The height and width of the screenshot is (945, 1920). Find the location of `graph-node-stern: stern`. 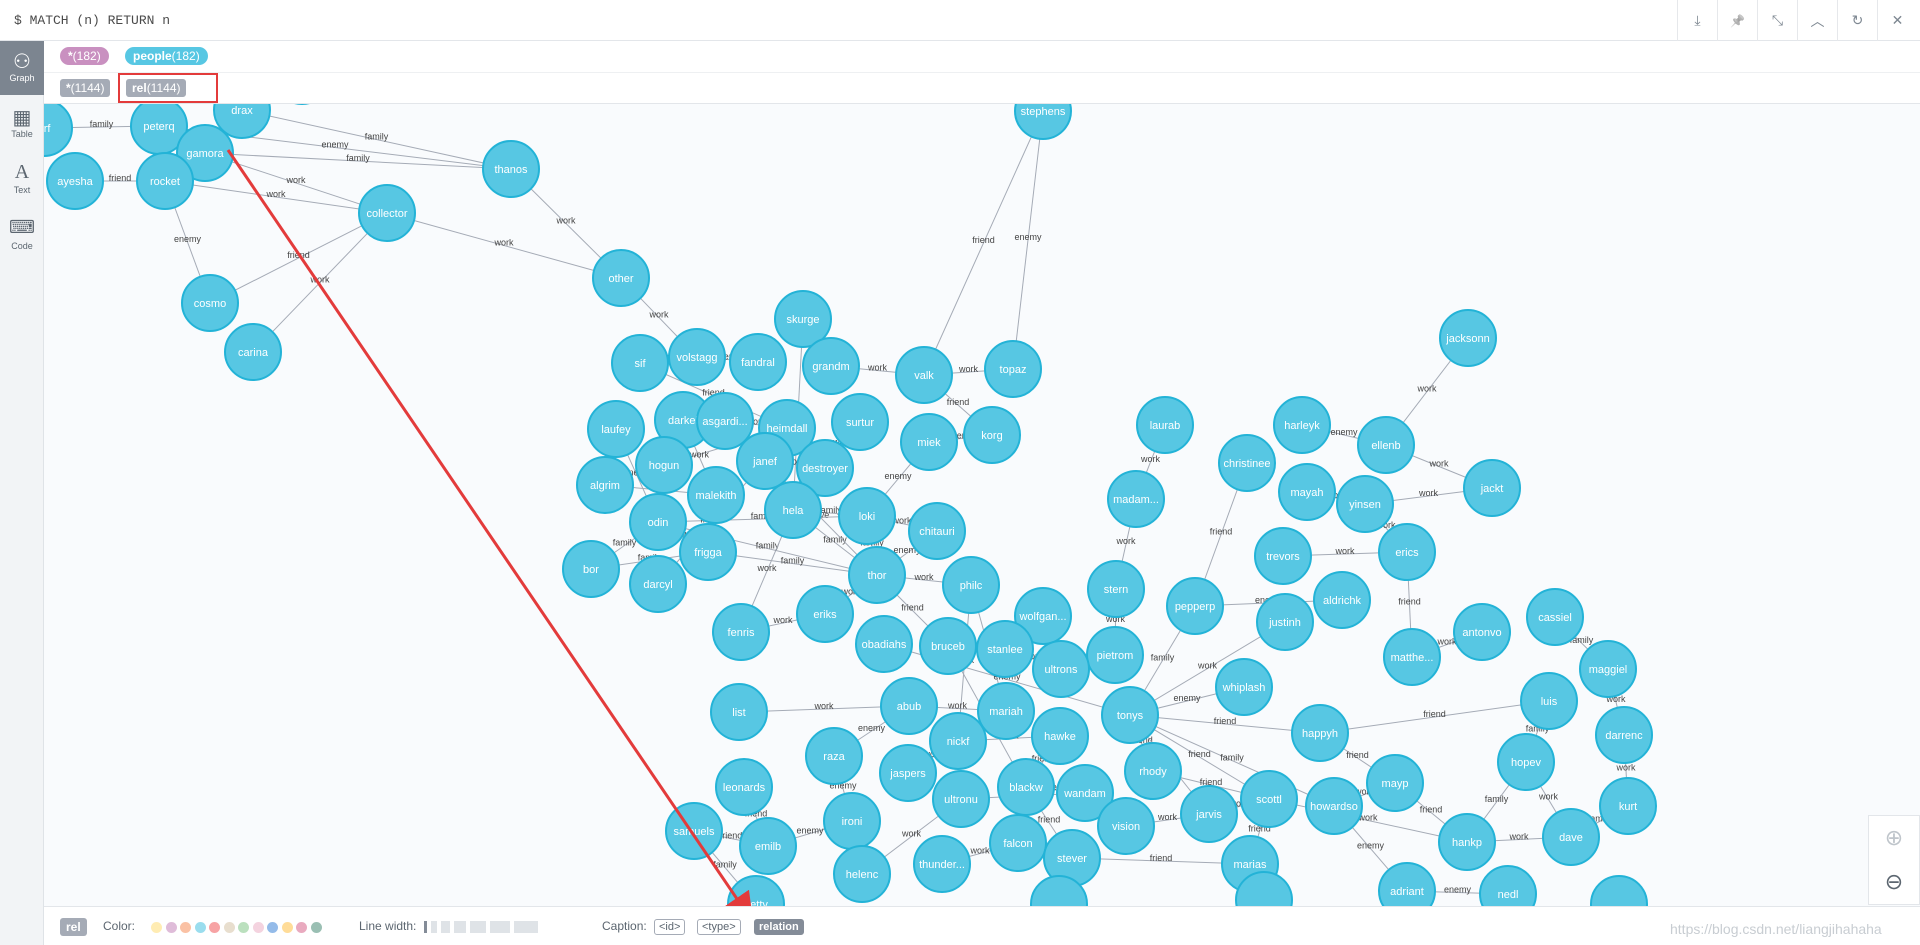

graph-node-stern: stern is located at coordinates (1116, 589).